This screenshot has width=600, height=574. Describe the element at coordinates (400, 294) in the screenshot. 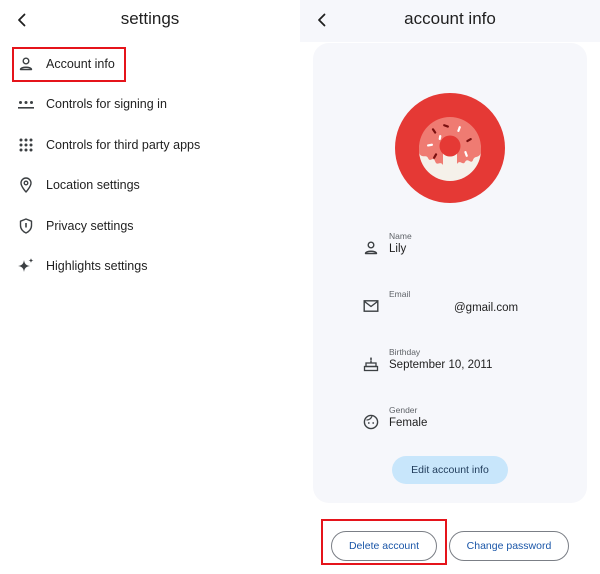

I see `email-label: Email` at that location.